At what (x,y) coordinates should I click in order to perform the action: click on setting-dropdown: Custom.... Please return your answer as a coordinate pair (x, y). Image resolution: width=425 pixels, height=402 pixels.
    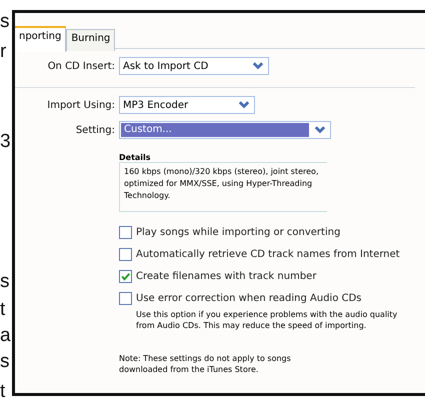
    Looking at the image, I should click on (225, 130).